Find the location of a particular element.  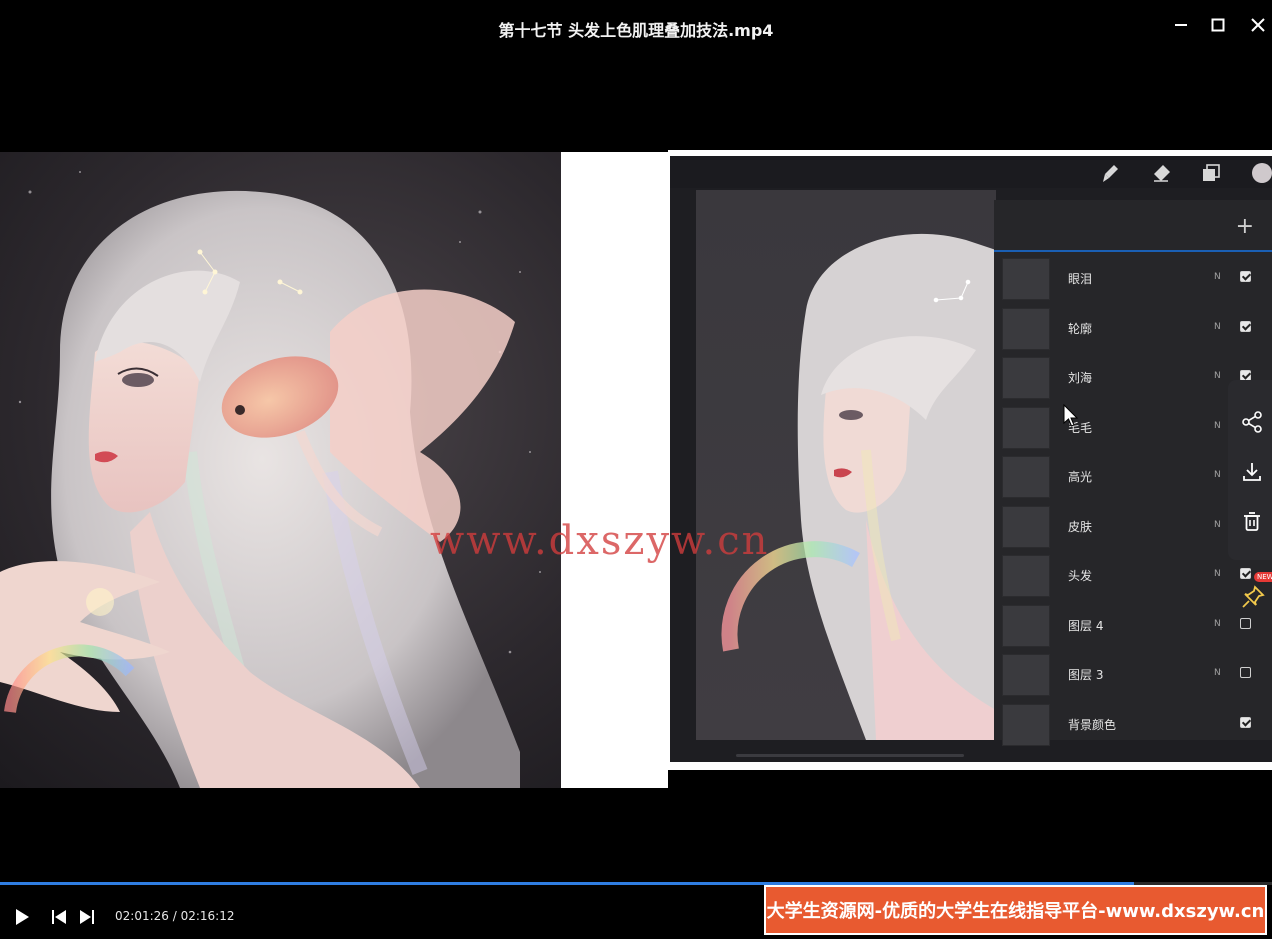

download-button is located at coordinates (1252, 472).